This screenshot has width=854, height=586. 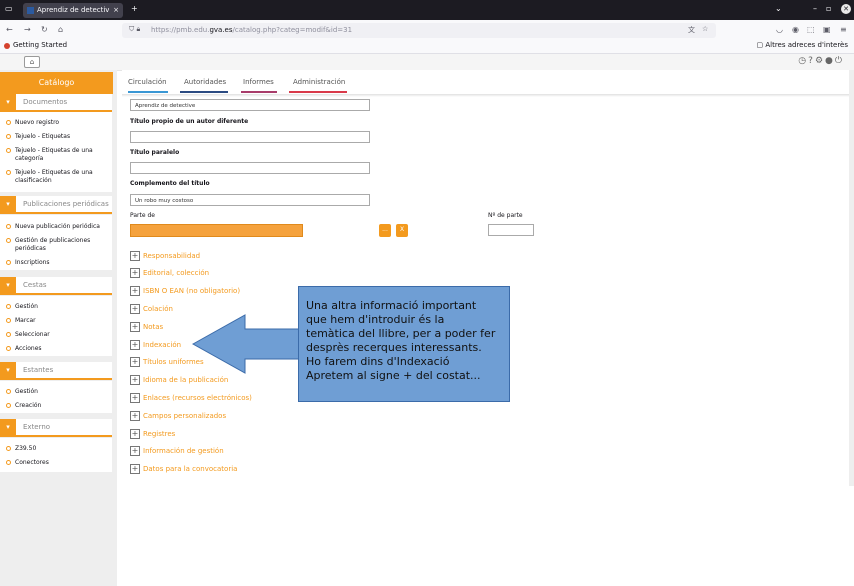 I want to click on sidebar-section-publicaciones: ▾ Publicaciones periódicas, so click(x=56, y=205).